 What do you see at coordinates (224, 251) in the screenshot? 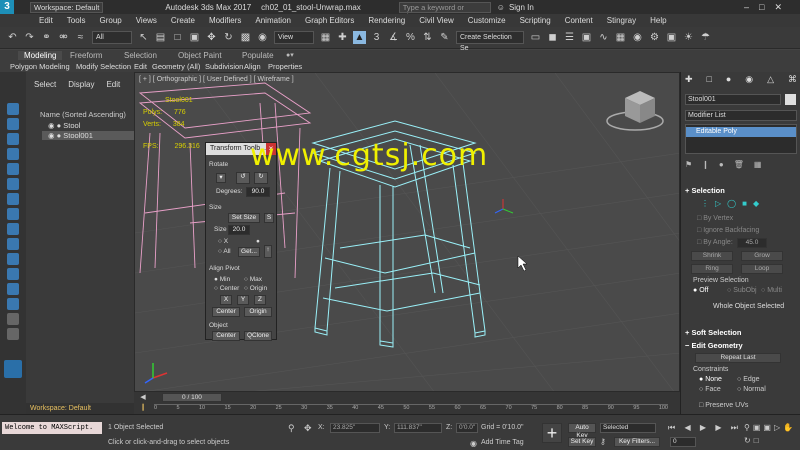
I see `all-radio: ○ All` at bounding box center [224, 251].